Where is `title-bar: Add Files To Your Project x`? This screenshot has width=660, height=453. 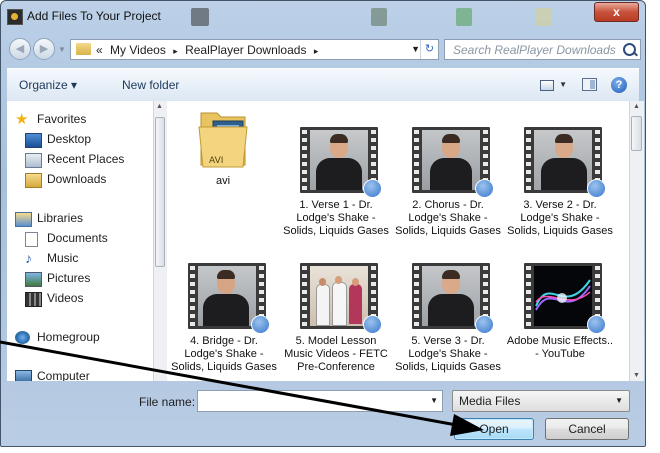
title-bar: Add Files To Your Project x is located at coordinates (323, 16).